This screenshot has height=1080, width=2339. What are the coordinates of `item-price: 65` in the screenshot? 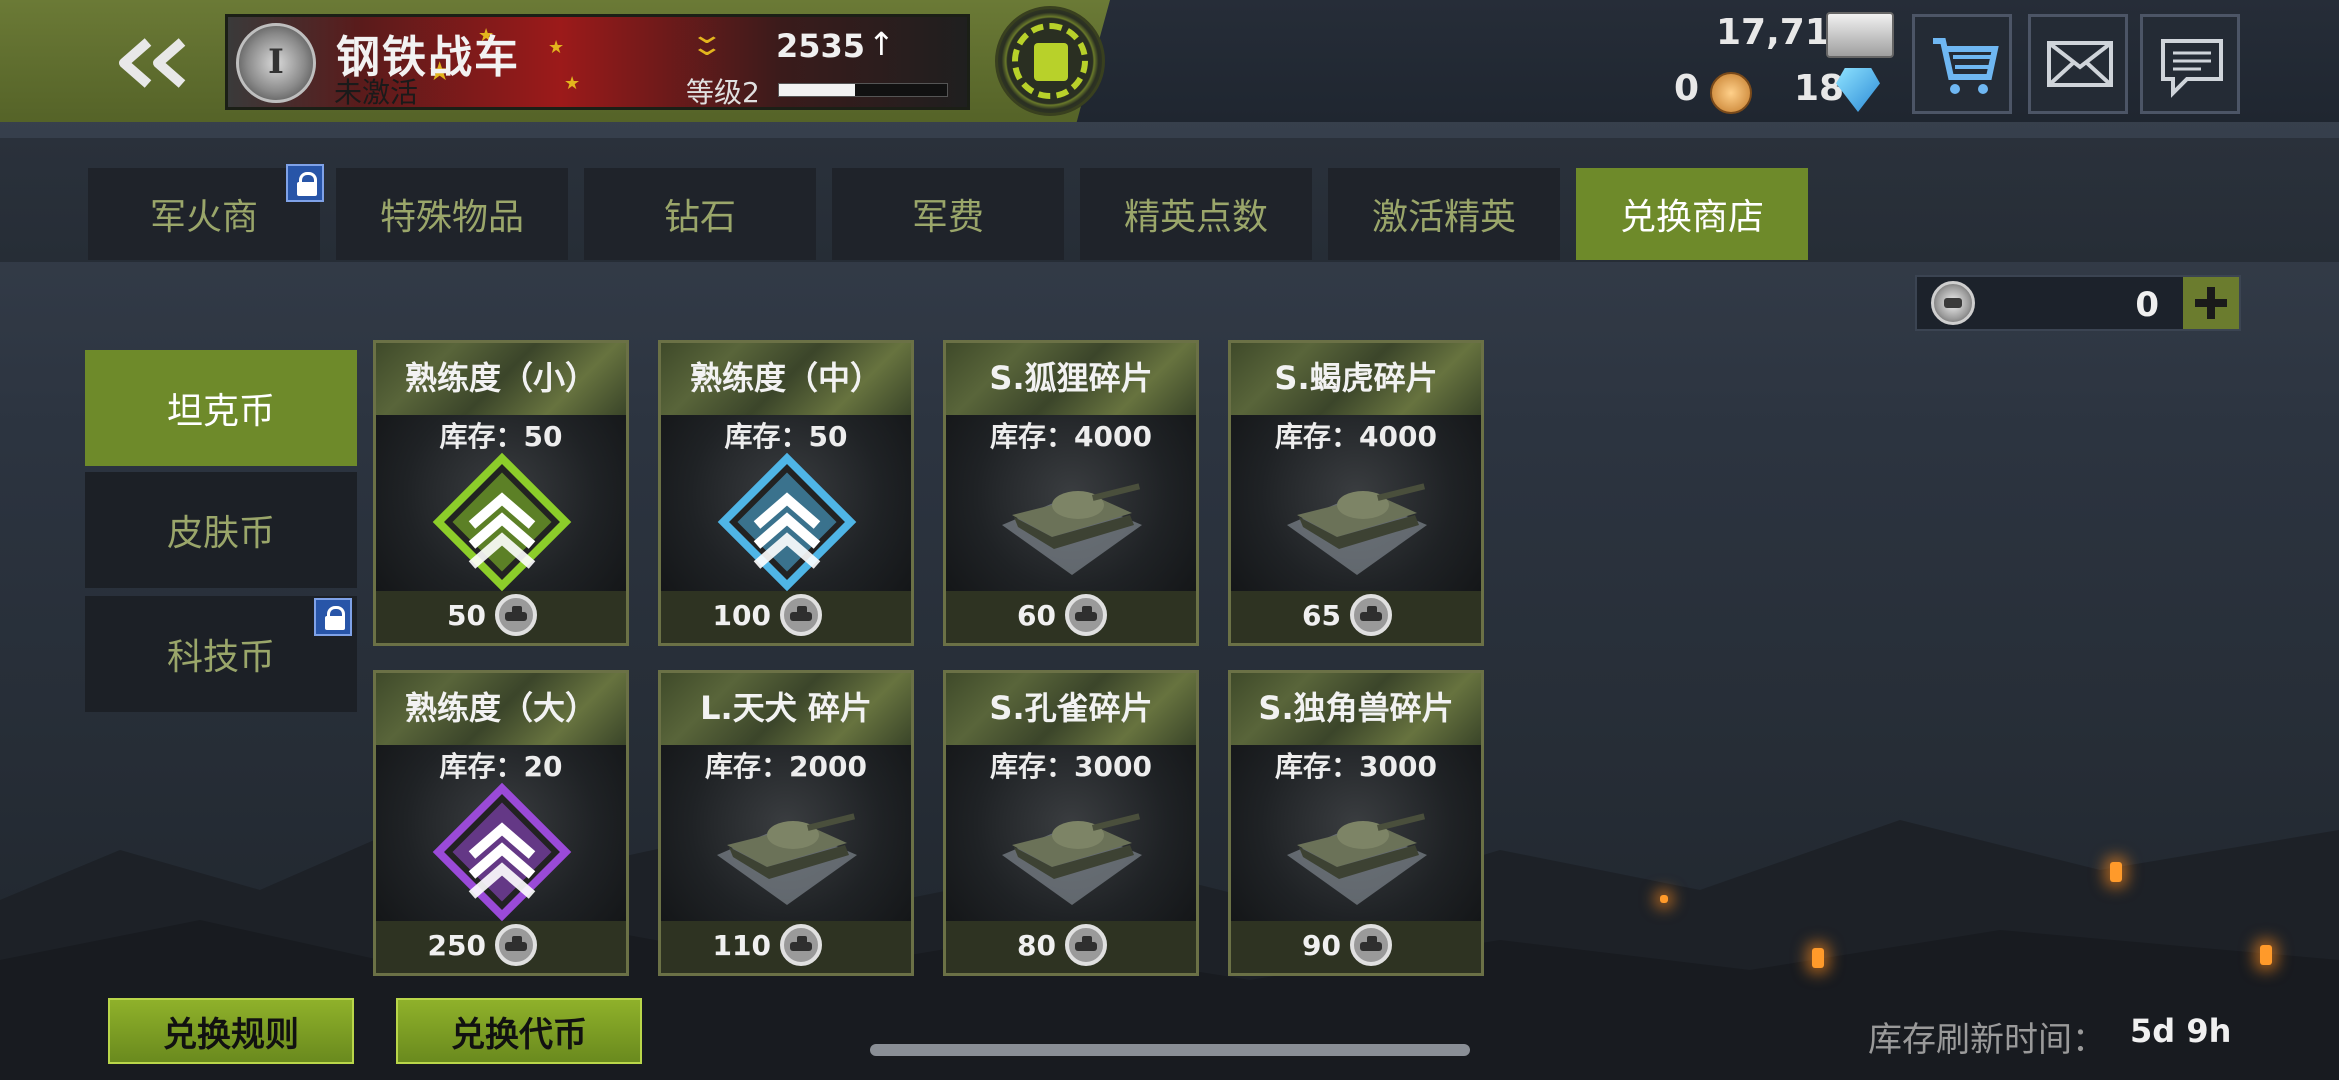 It's located at (1321, 615).